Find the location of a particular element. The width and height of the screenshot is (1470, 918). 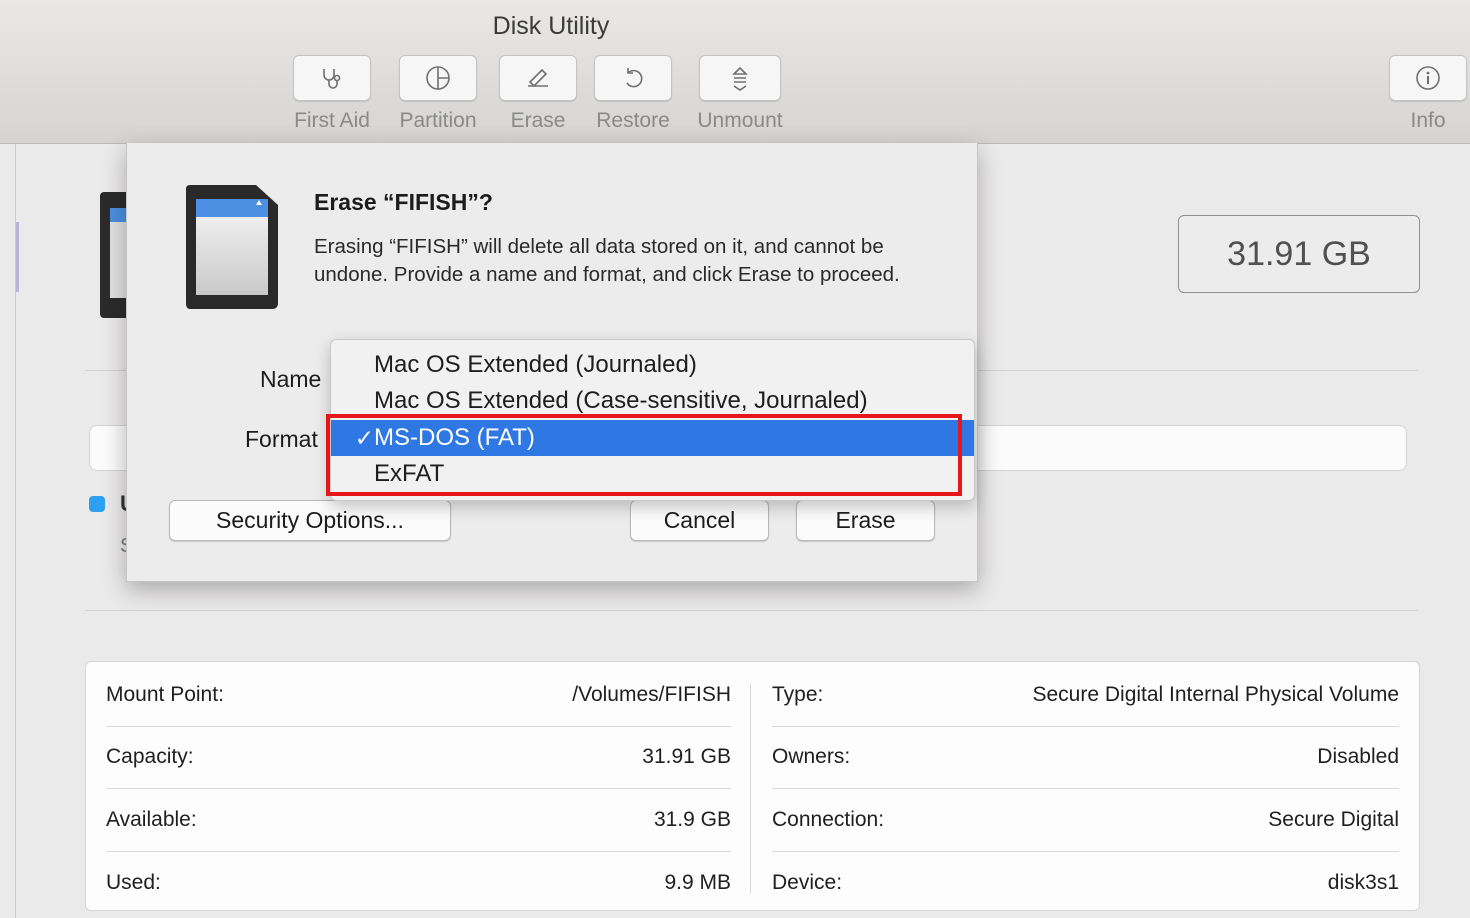

info-row-available: Available: 31.9 GB is located at coordinates (418, 820).